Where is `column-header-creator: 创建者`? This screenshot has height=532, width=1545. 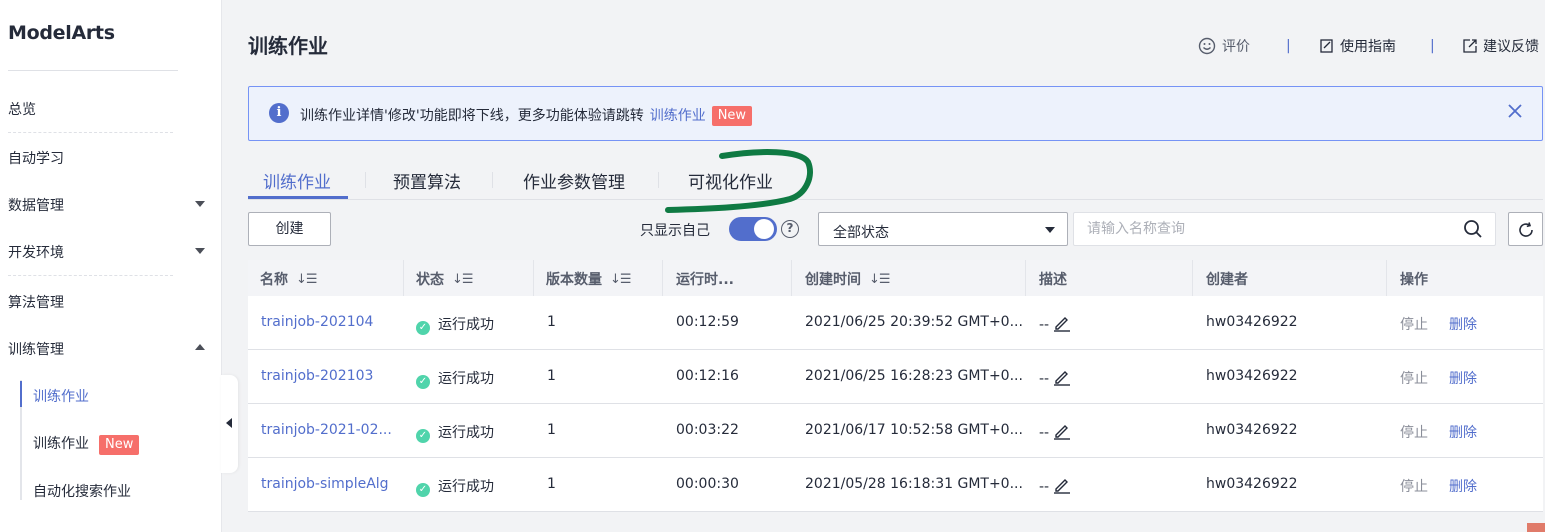 column-header-creator: 创建者 is located at coordinates (1227, 279).